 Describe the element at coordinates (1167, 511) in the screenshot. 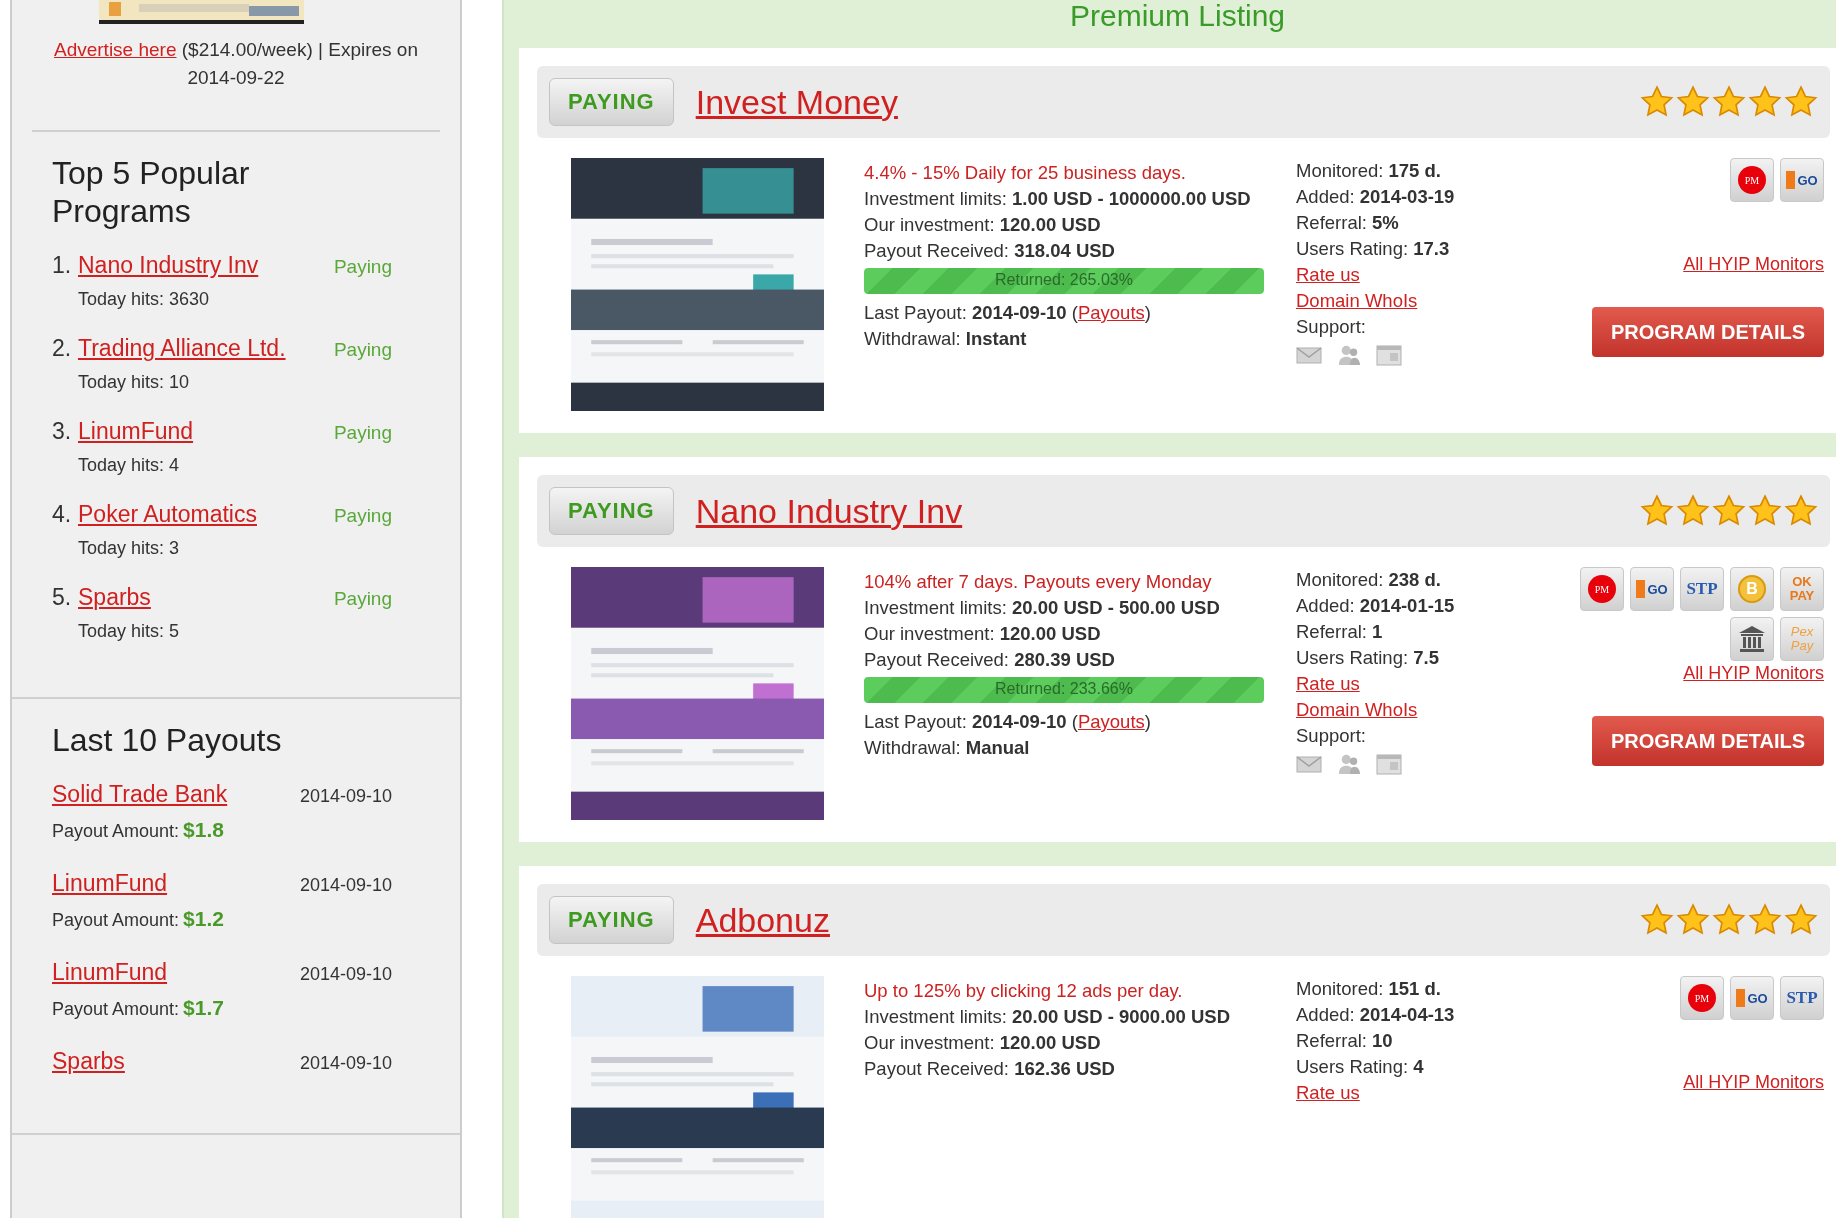

I see `program-title-link: Nano Industry Inv` at that location.